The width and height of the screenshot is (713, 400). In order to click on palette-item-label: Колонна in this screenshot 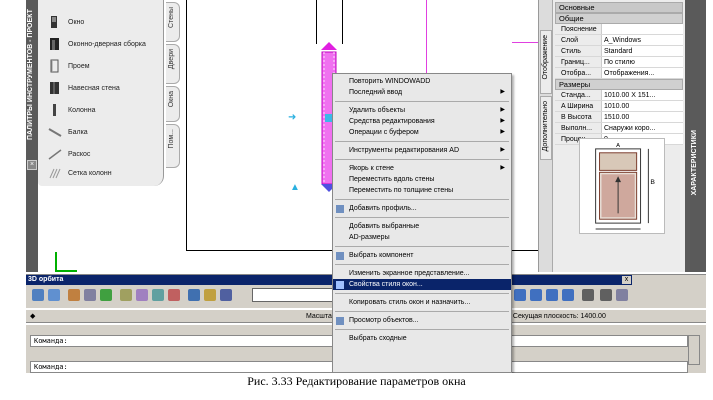, I will do `click(82, 110)`.